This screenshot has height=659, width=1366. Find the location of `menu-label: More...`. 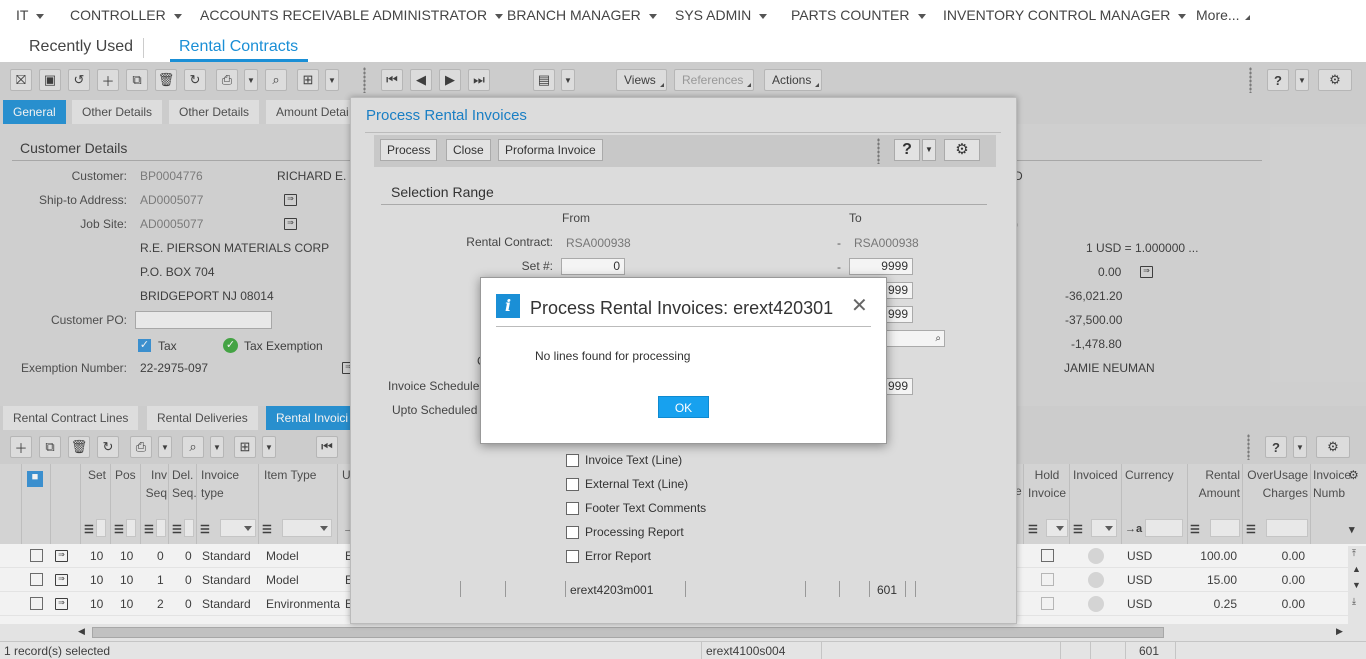

menu-label: More... is located at coordinates (1218, 15).